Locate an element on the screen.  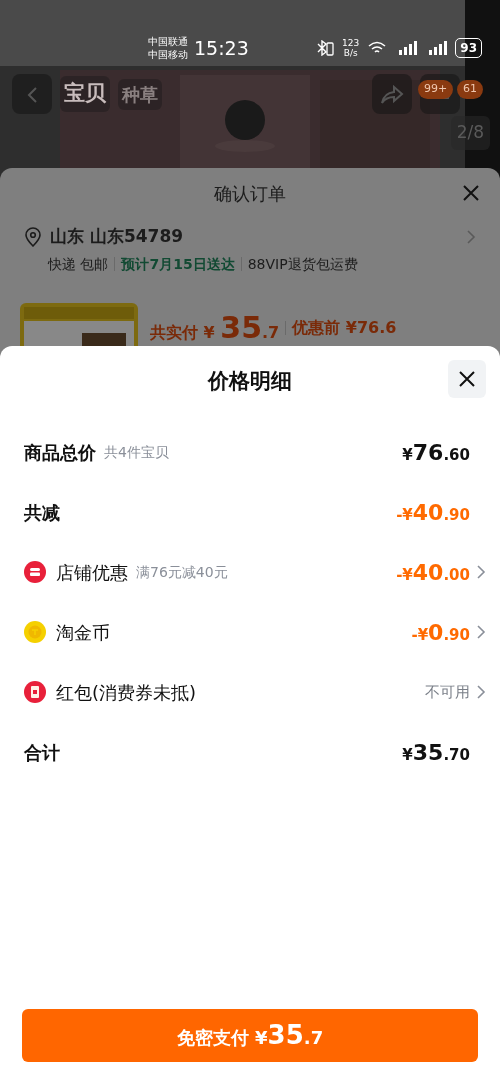
battery-level: 93 is located at coordinates (468, 48).